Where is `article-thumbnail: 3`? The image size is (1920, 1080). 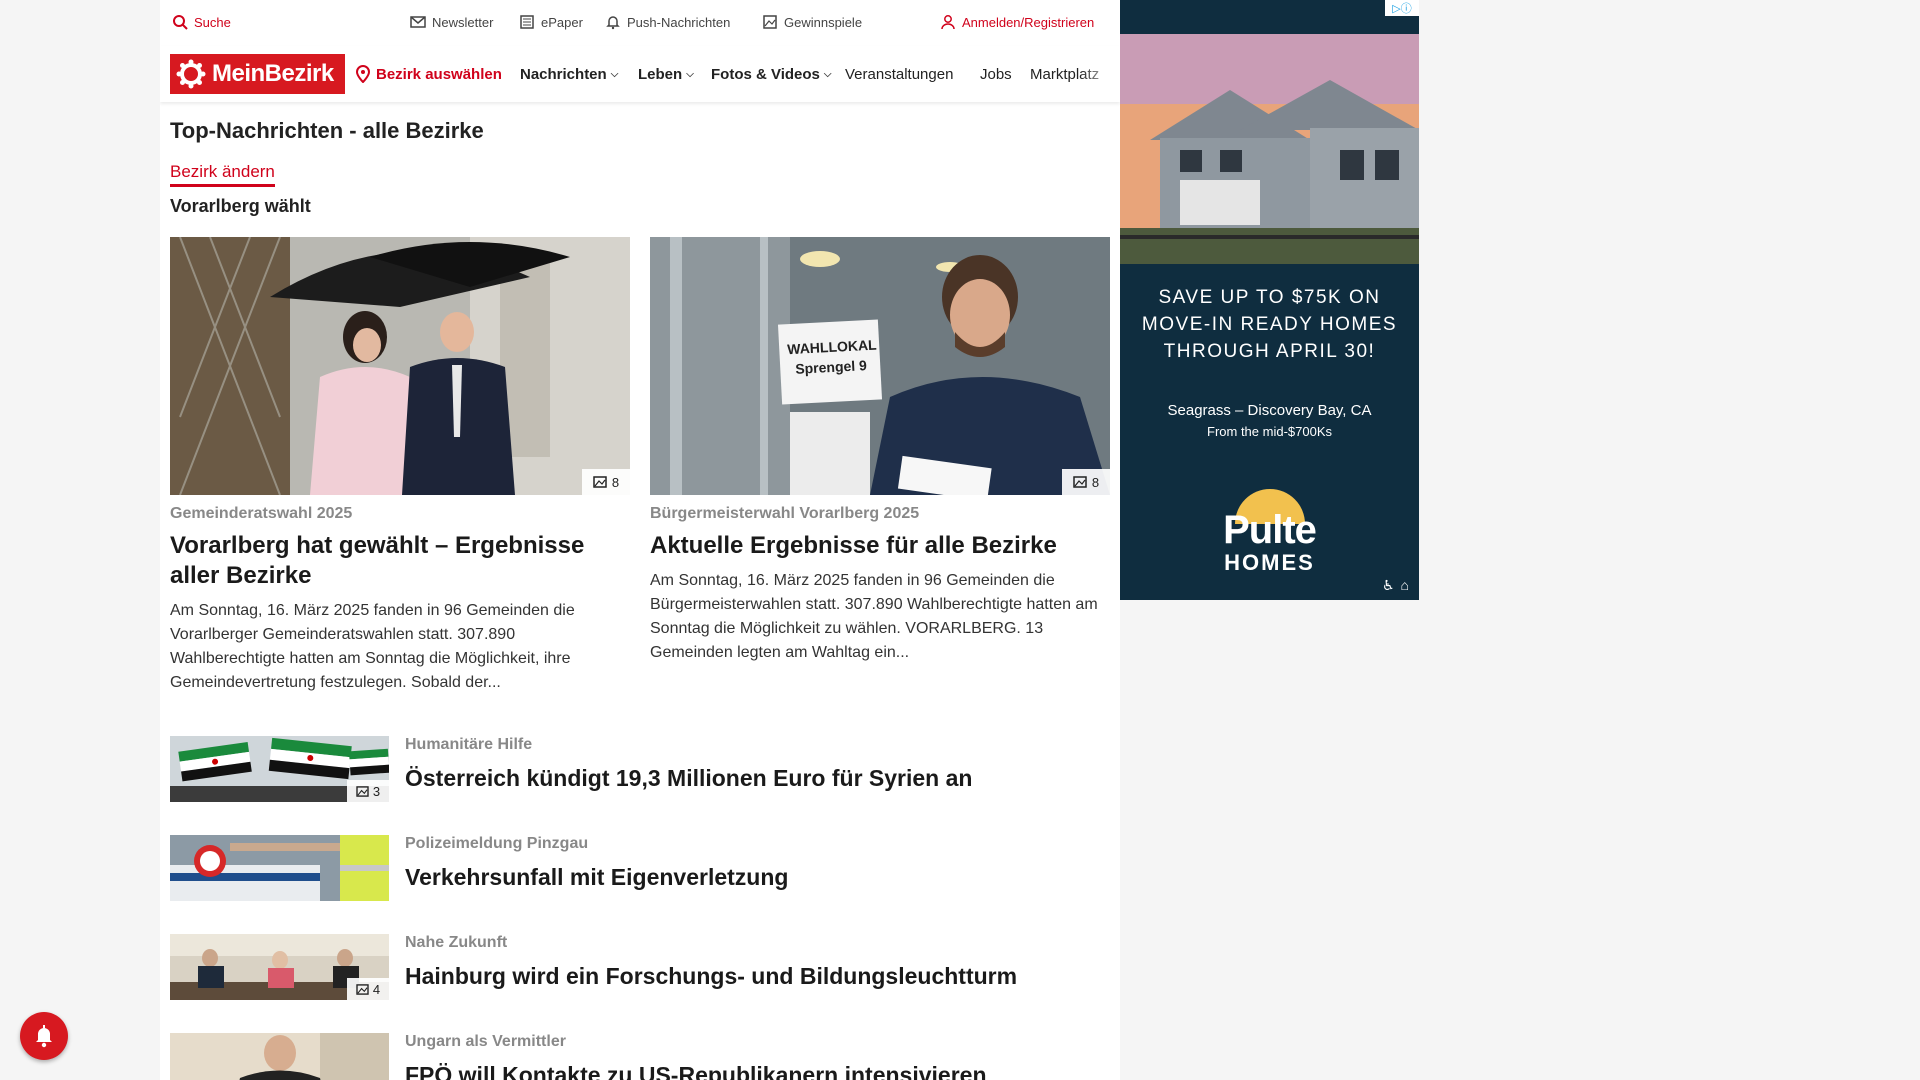
article-thumbnail: 3 is located at coordinates (279, 769).